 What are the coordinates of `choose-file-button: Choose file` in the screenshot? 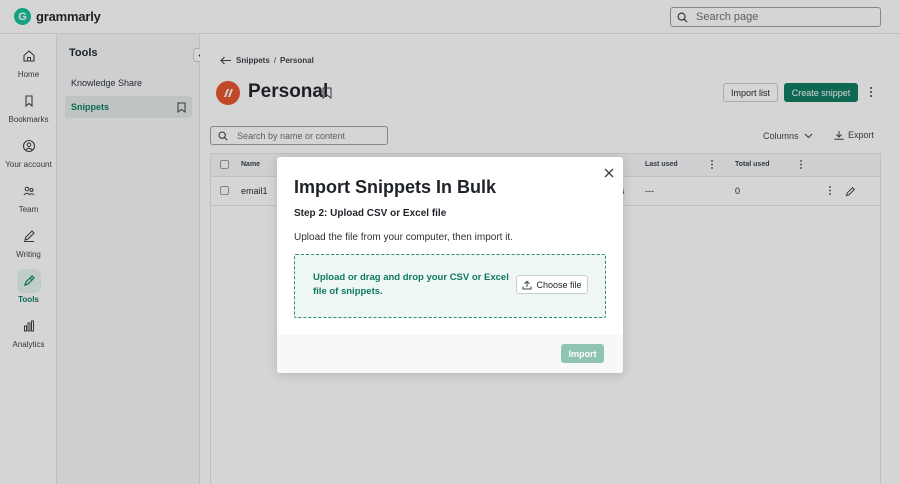 It's located at (552, 284).